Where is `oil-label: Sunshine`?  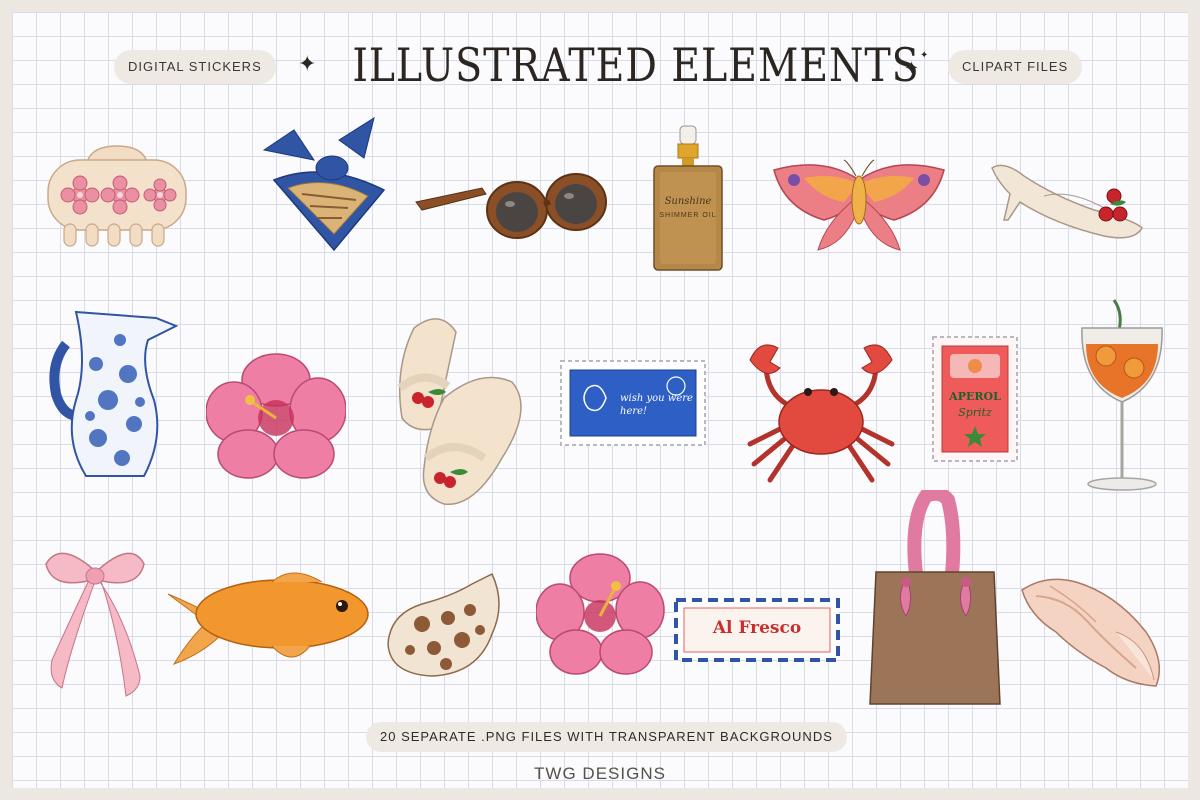 oil-label: Sunshine is located at coordinates (688, 201).